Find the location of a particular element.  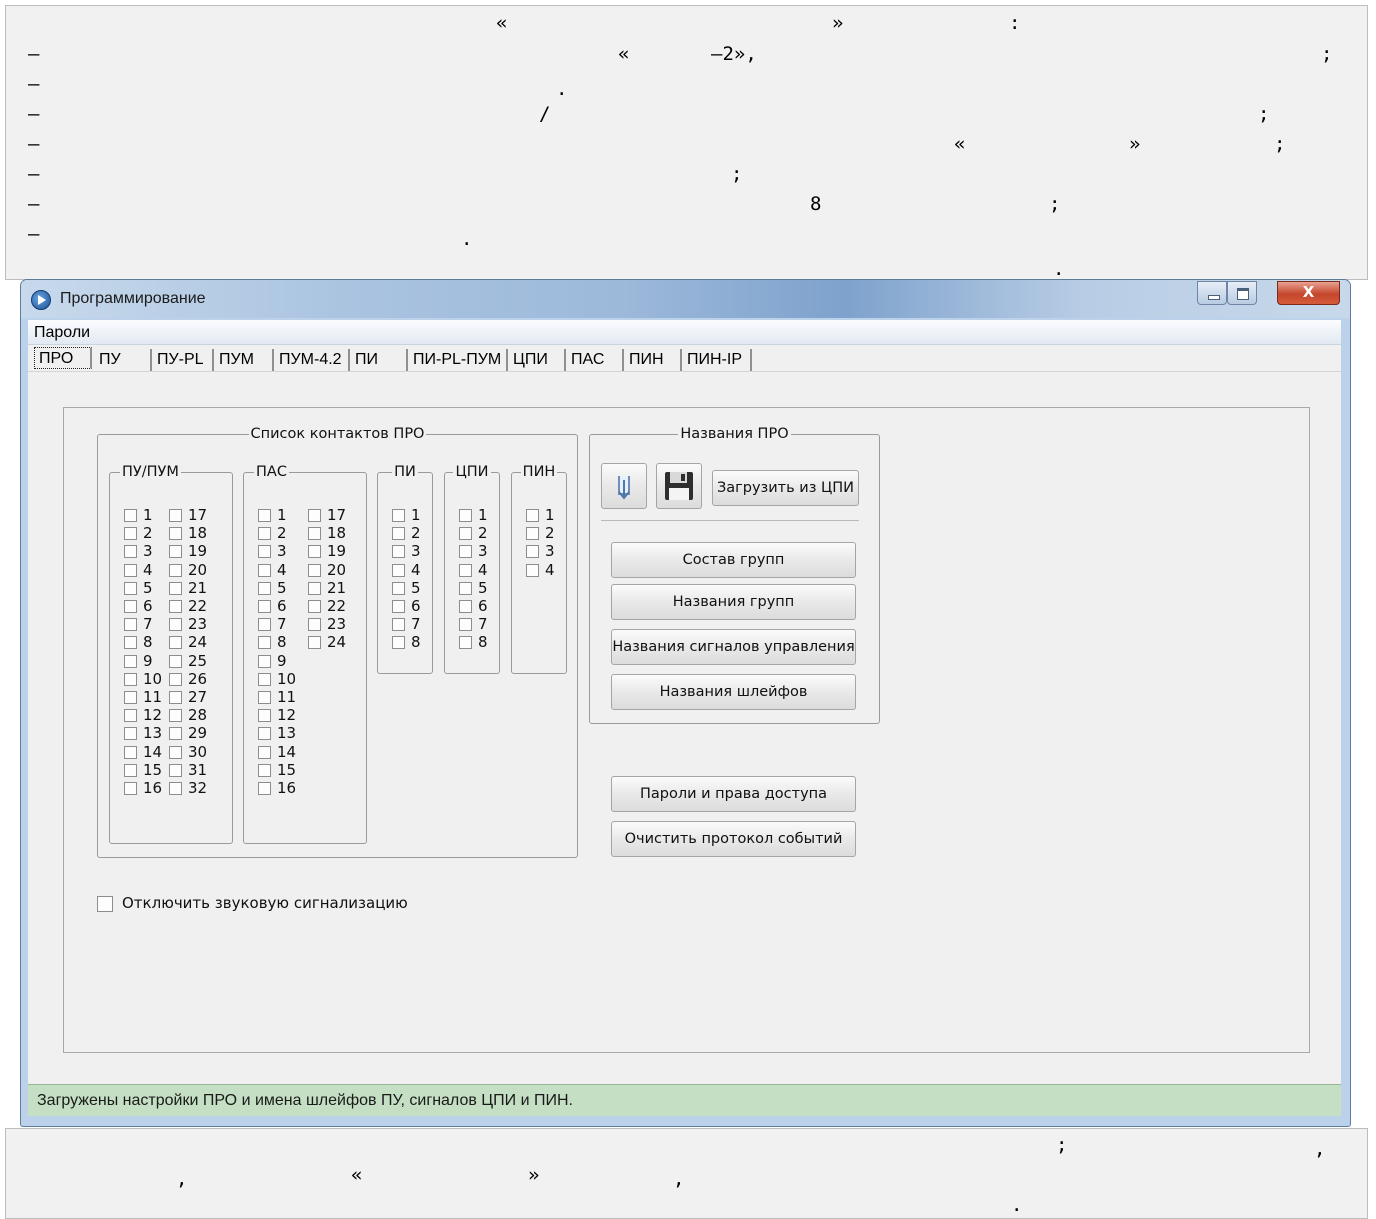

minimize-button is located at coordinates (1212, 293).